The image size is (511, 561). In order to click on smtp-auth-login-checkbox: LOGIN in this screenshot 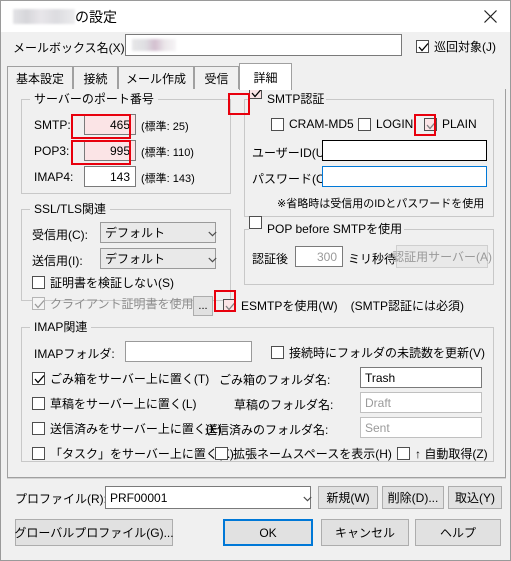, I will do `click(385, 124)`.